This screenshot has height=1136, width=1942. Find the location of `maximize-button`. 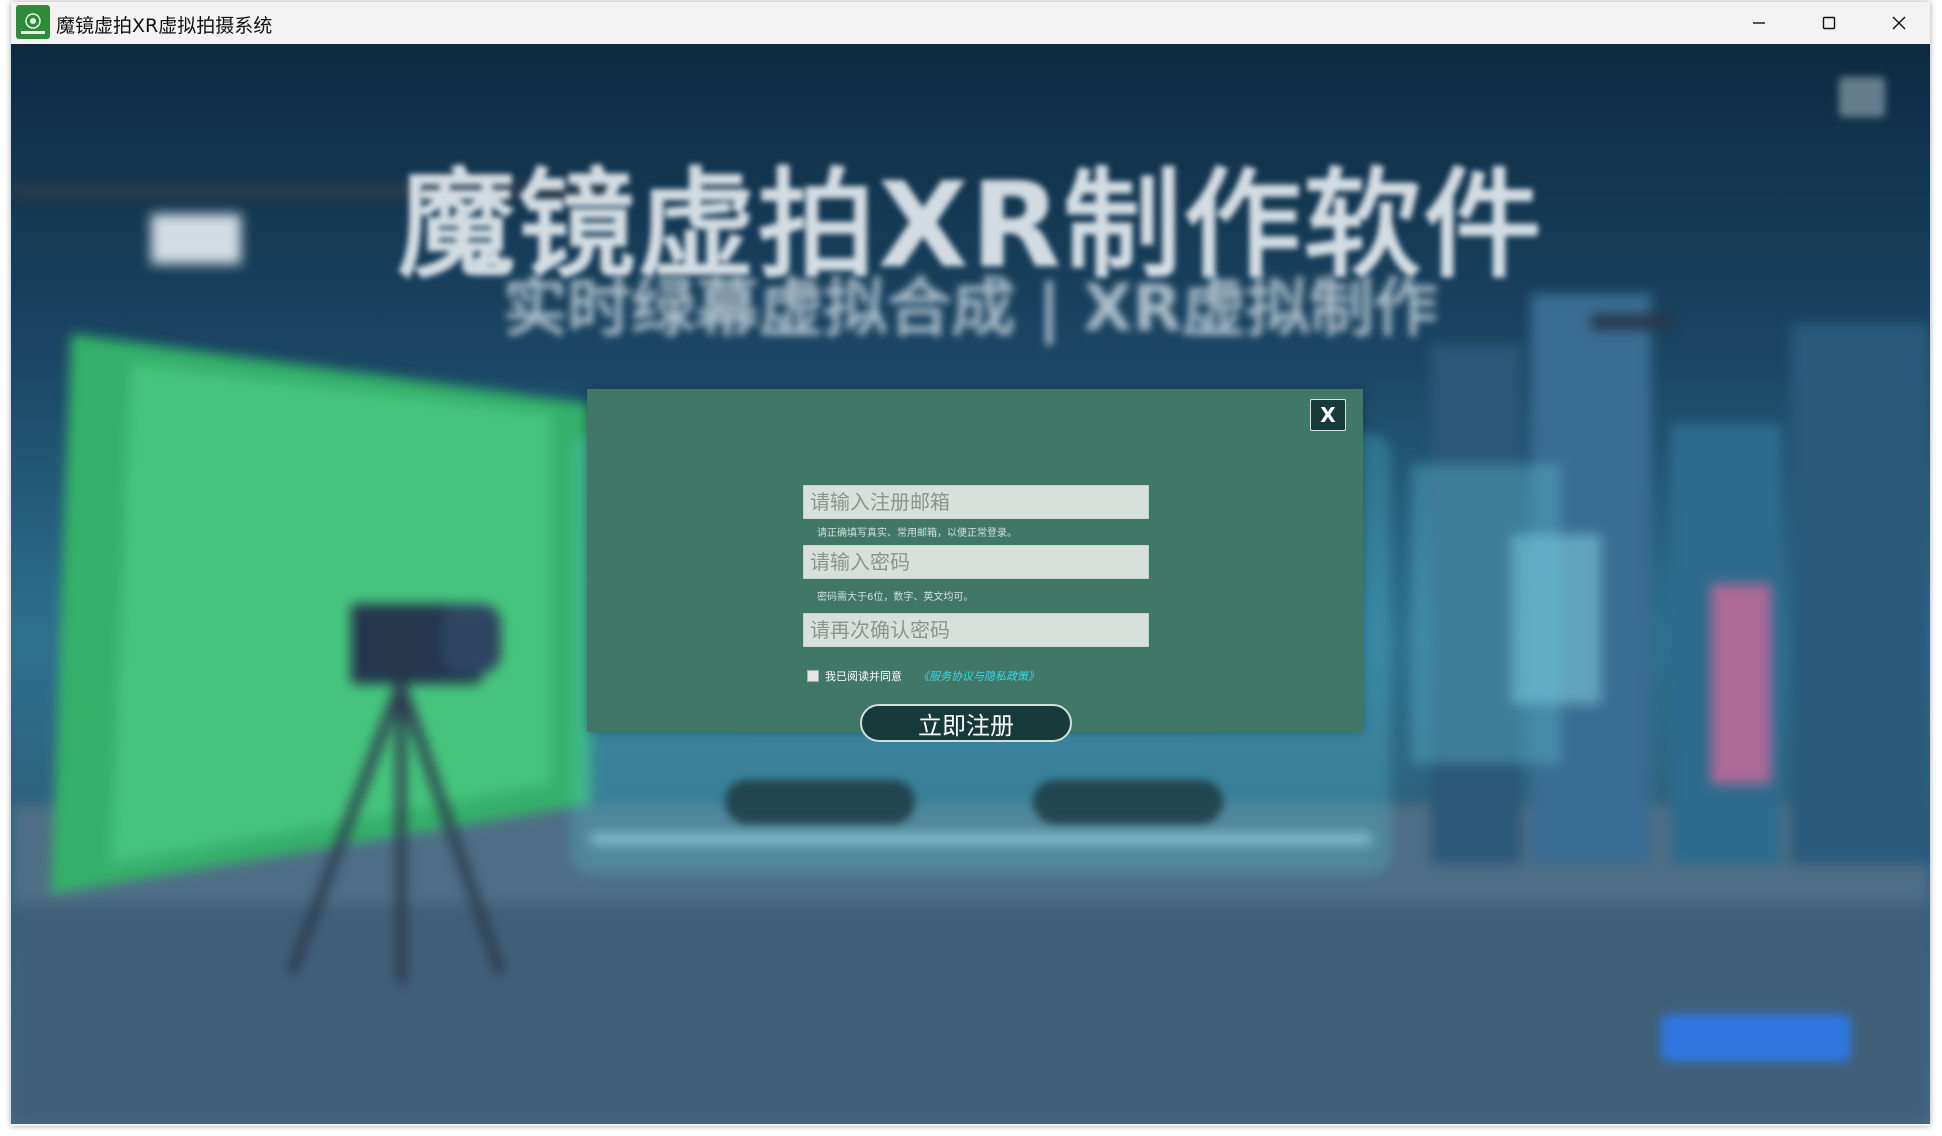

maximize-button is located at coordinates (1829, 23).